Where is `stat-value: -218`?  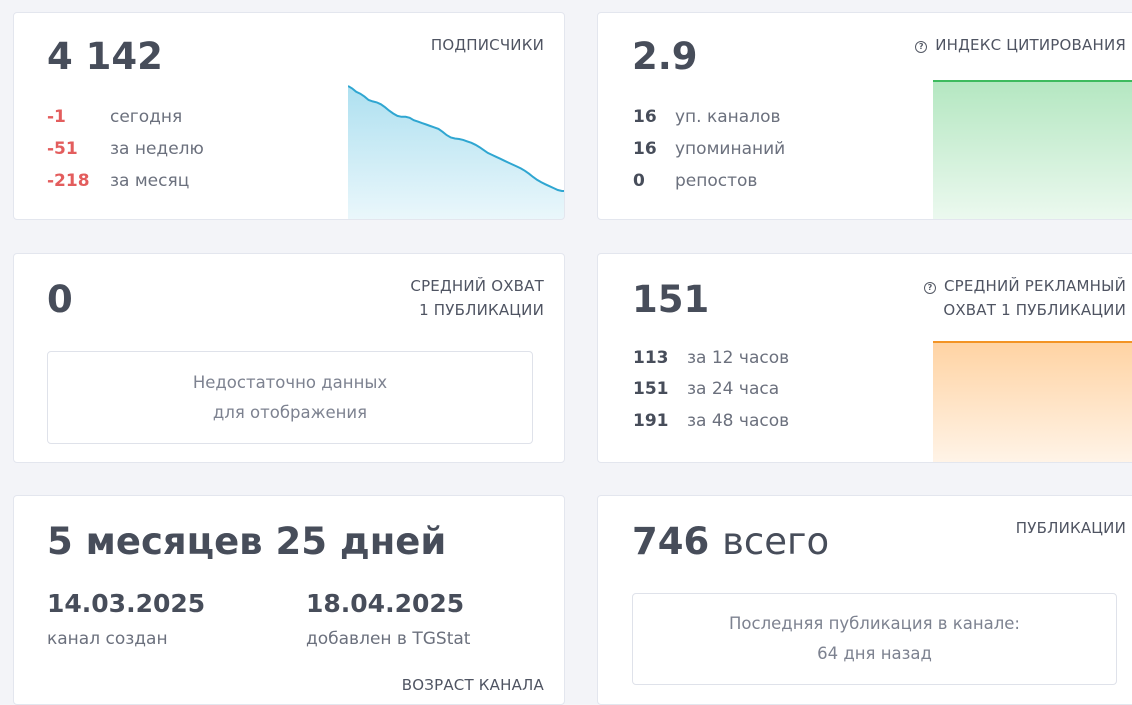 stat-value: -218 is located at coordinates (68, 181).